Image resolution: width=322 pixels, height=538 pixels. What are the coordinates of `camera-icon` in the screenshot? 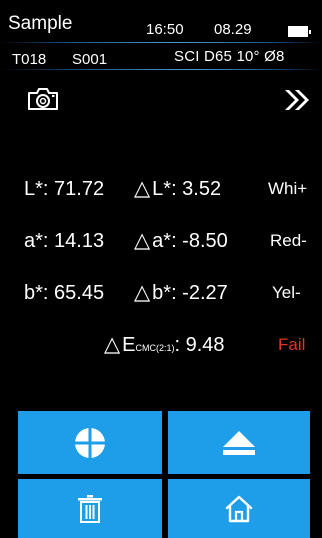 It's located at (43, 99).